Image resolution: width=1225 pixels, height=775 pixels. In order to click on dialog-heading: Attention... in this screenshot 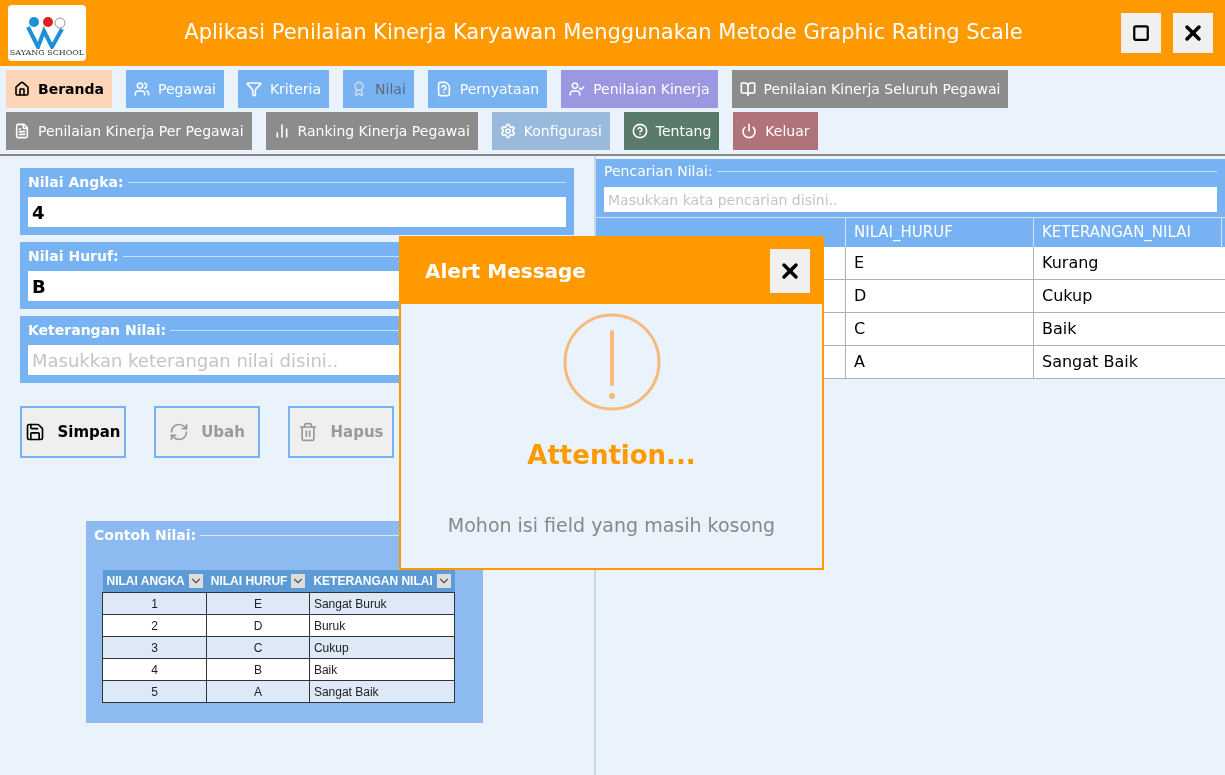, I will do `click(611, 455)`.